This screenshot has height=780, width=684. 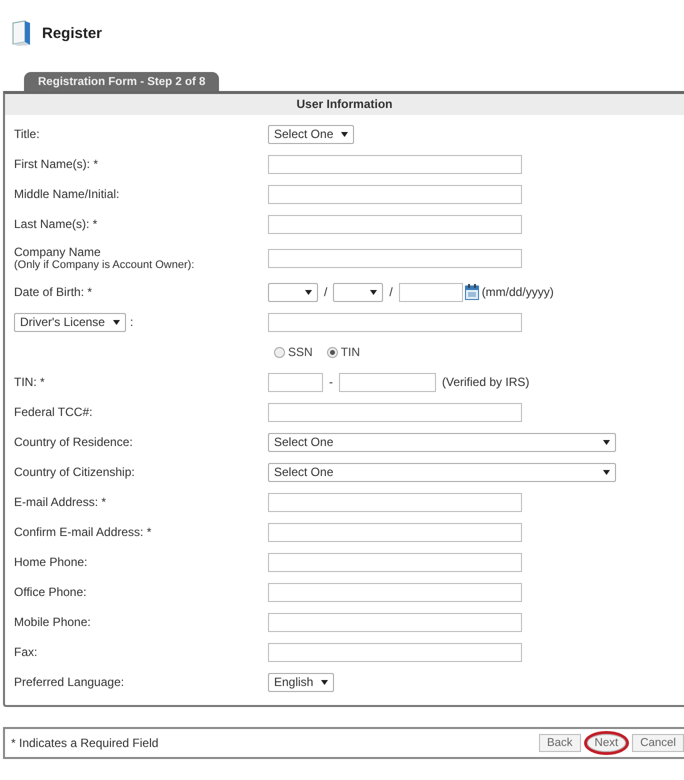 What do you see at coordinates (56, 224) in the screenshot?
I see `field-label: Last Name(s): *` at bounding box center [56, 224].